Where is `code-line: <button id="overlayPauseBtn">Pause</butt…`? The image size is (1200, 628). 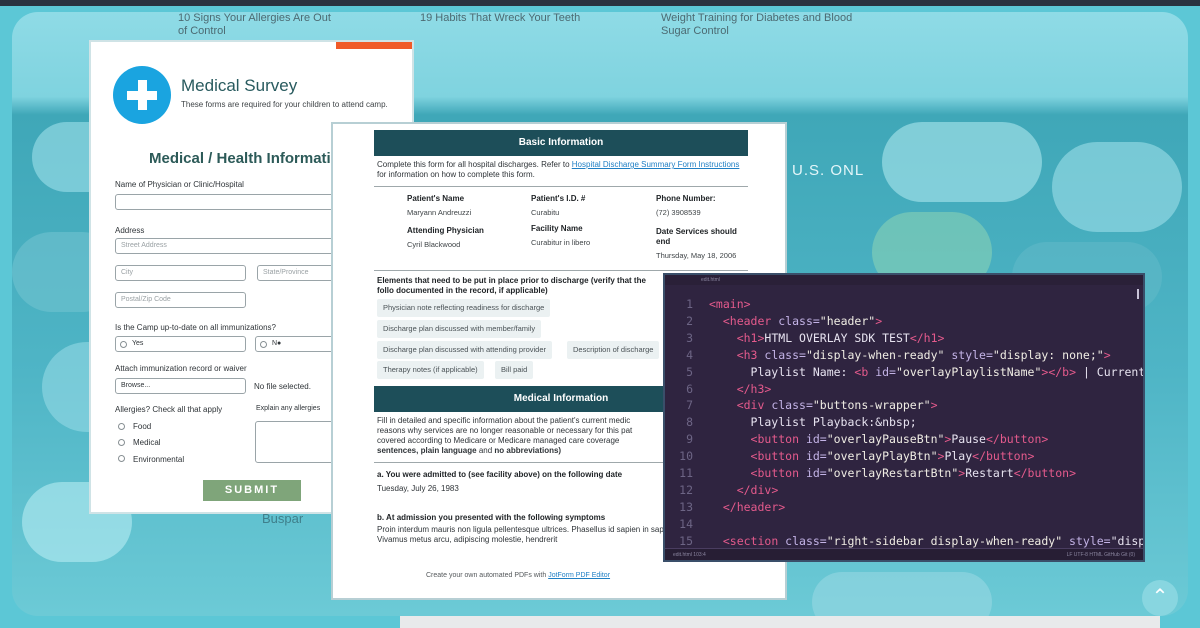
code-line: <button id="overlayPauseBtn">Pause</butt… is located at coordinates (879, 439).